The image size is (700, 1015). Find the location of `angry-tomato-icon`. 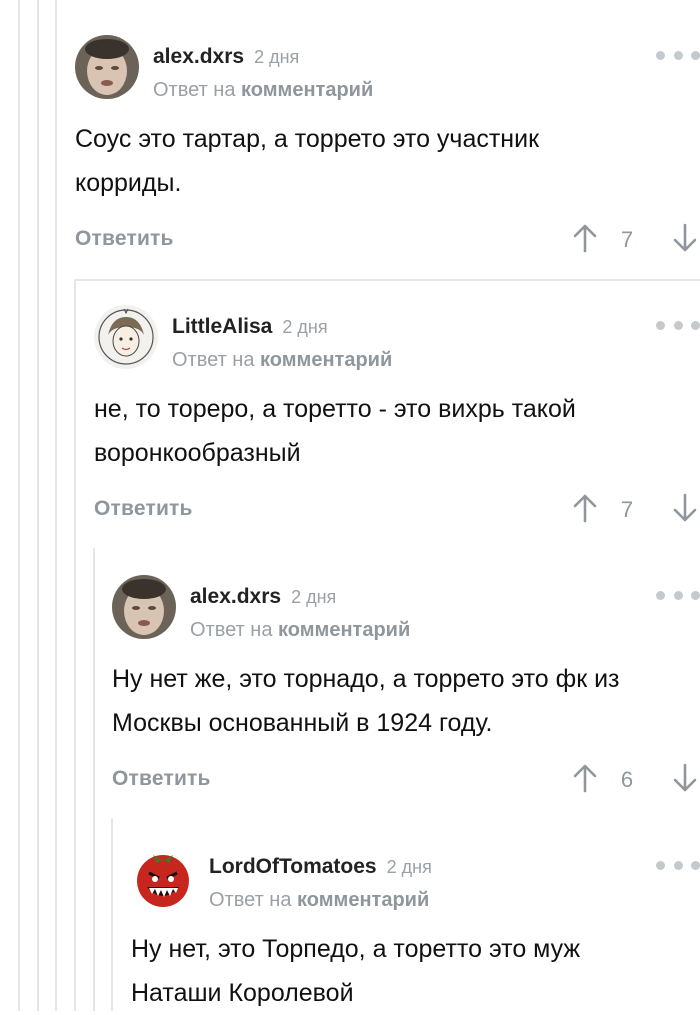

angry-tomato-icon is located at coordinates (163, 877).